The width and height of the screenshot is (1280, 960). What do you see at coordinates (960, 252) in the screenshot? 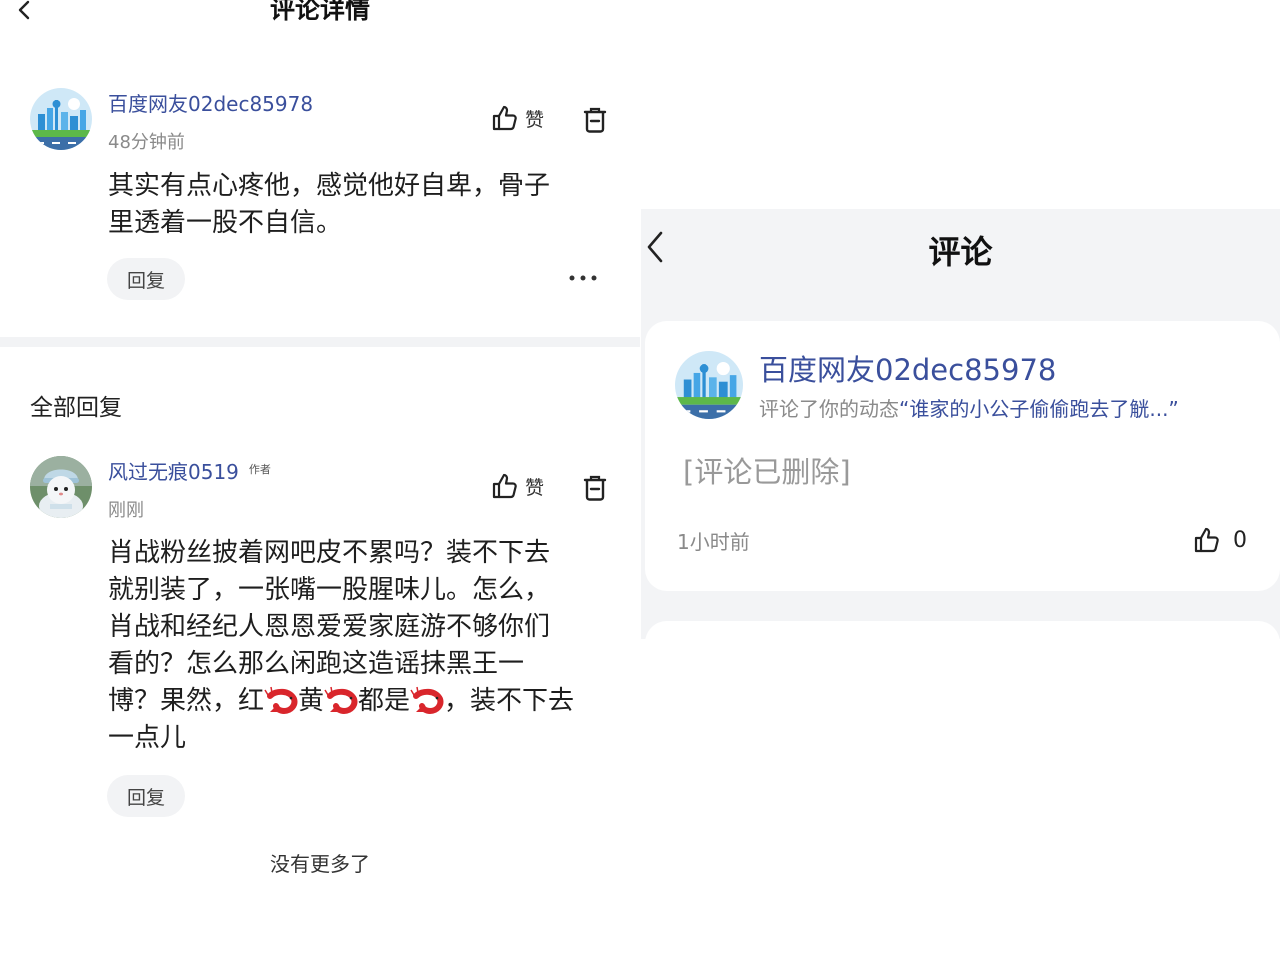
I see `page-title: 评论` at bounding box center [960, 252].